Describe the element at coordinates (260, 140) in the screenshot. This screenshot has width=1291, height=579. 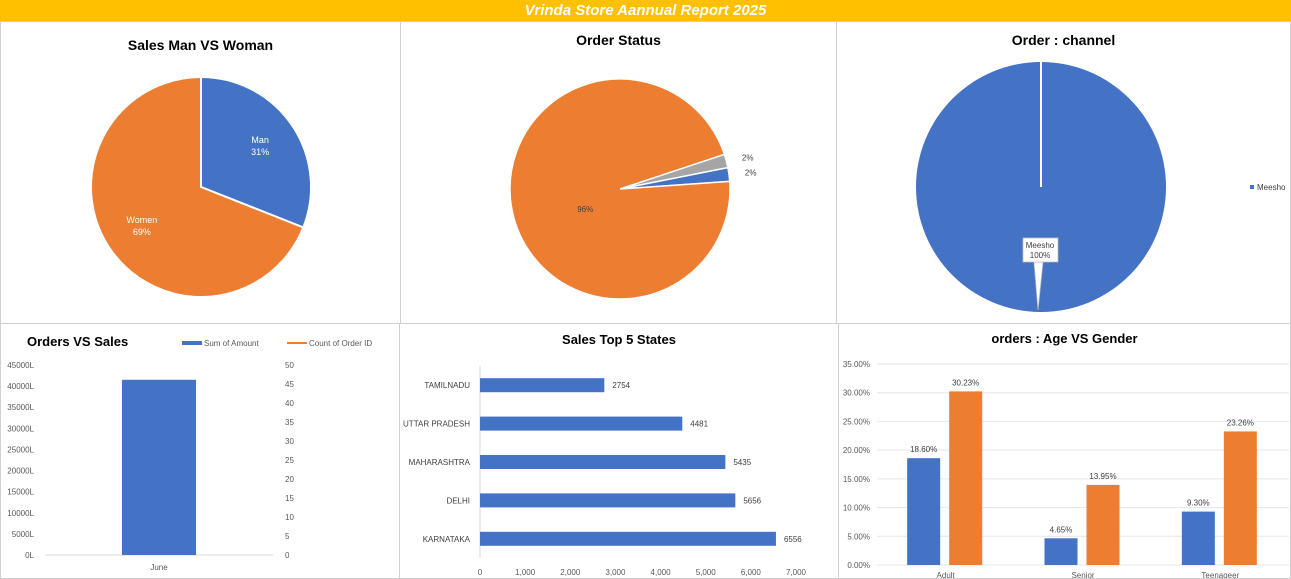
I see `gender-slice-label: Man` at that location.